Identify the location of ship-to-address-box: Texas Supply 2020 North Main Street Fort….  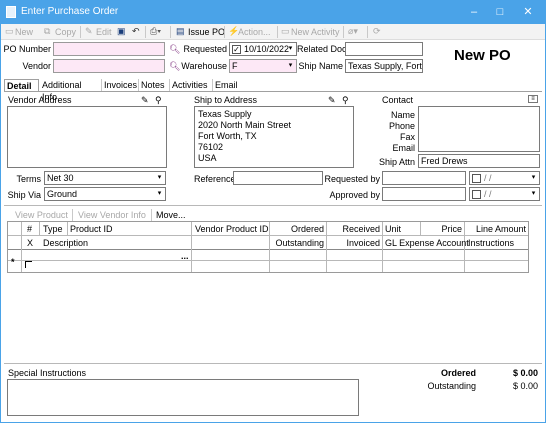
(274, 137).